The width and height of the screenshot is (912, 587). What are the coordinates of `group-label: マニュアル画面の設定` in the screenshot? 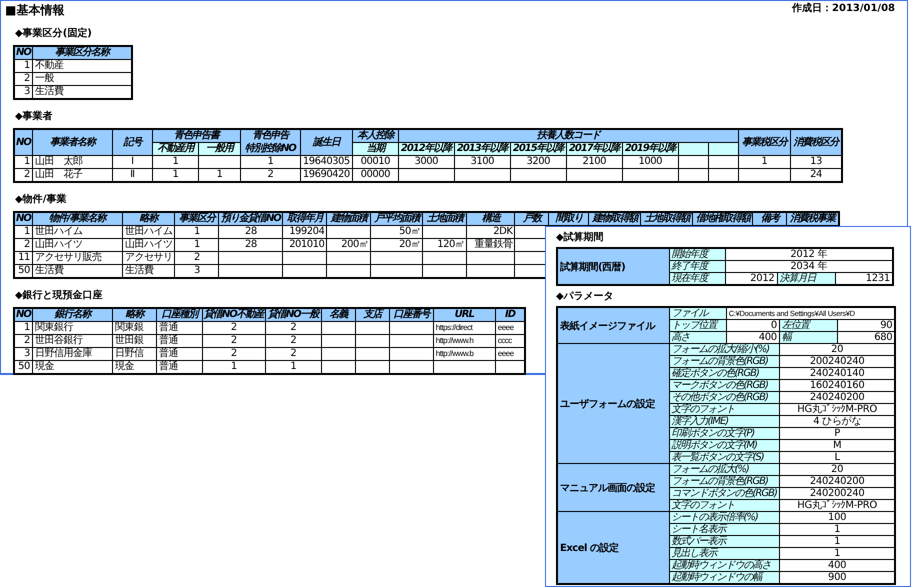 It's located at (613, 488).